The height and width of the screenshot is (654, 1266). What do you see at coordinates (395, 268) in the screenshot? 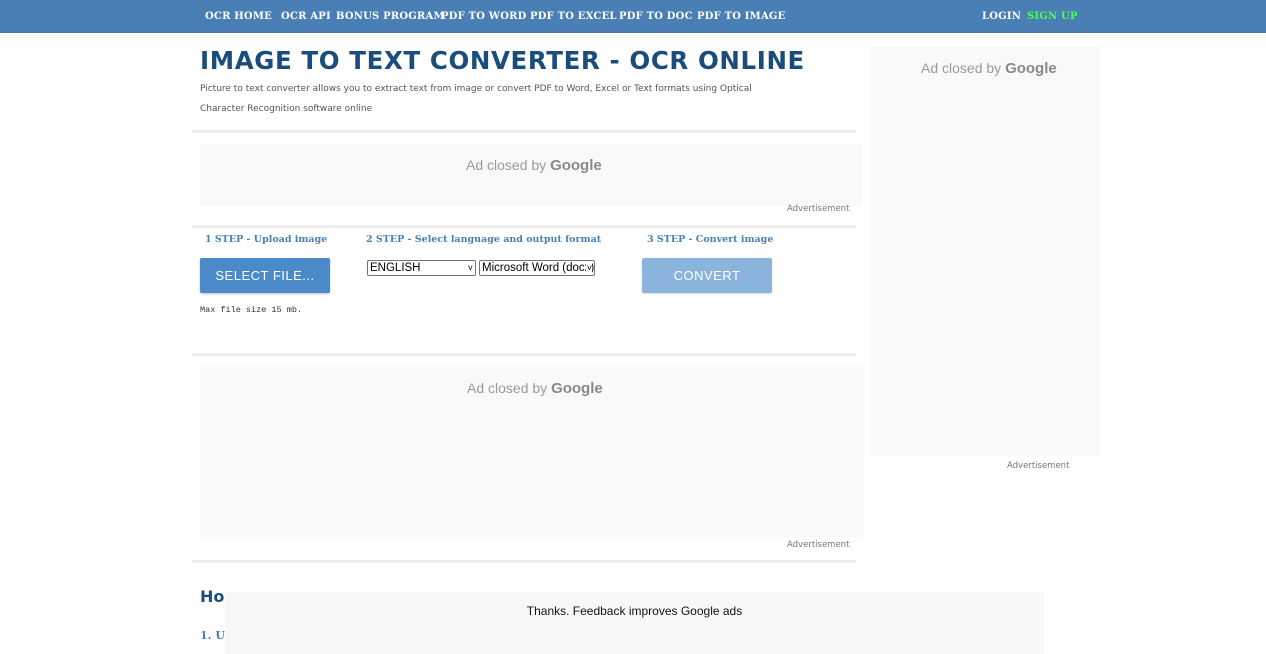
I see `language-selected-value: ENGLISH` at bounding box center [395, 268].